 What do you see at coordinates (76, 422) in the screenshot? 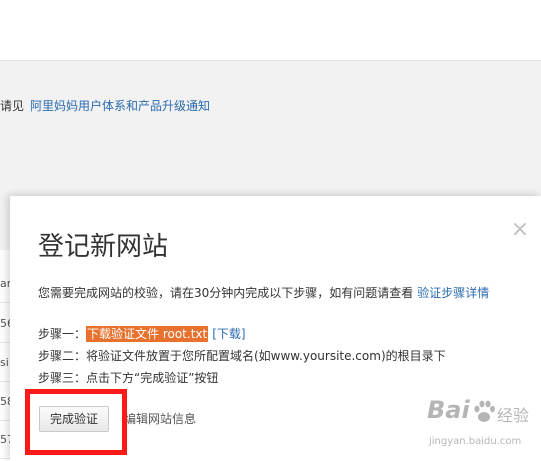
I see `annotation-highlight-box` at bounding box center [76, 422].